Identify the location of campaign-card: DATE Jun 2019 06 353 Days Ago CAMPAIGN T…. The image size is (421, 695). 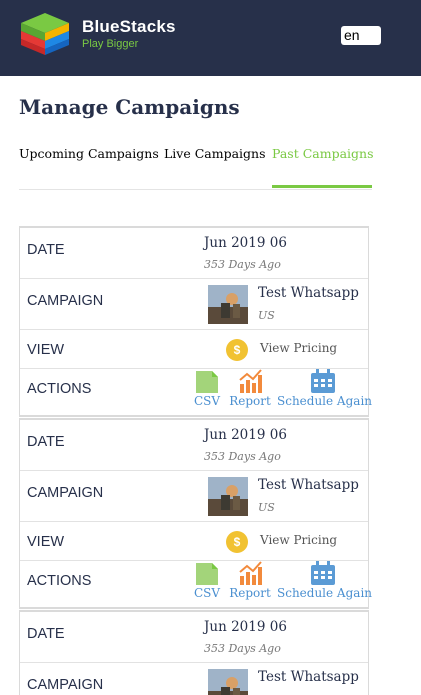
(194, 652).